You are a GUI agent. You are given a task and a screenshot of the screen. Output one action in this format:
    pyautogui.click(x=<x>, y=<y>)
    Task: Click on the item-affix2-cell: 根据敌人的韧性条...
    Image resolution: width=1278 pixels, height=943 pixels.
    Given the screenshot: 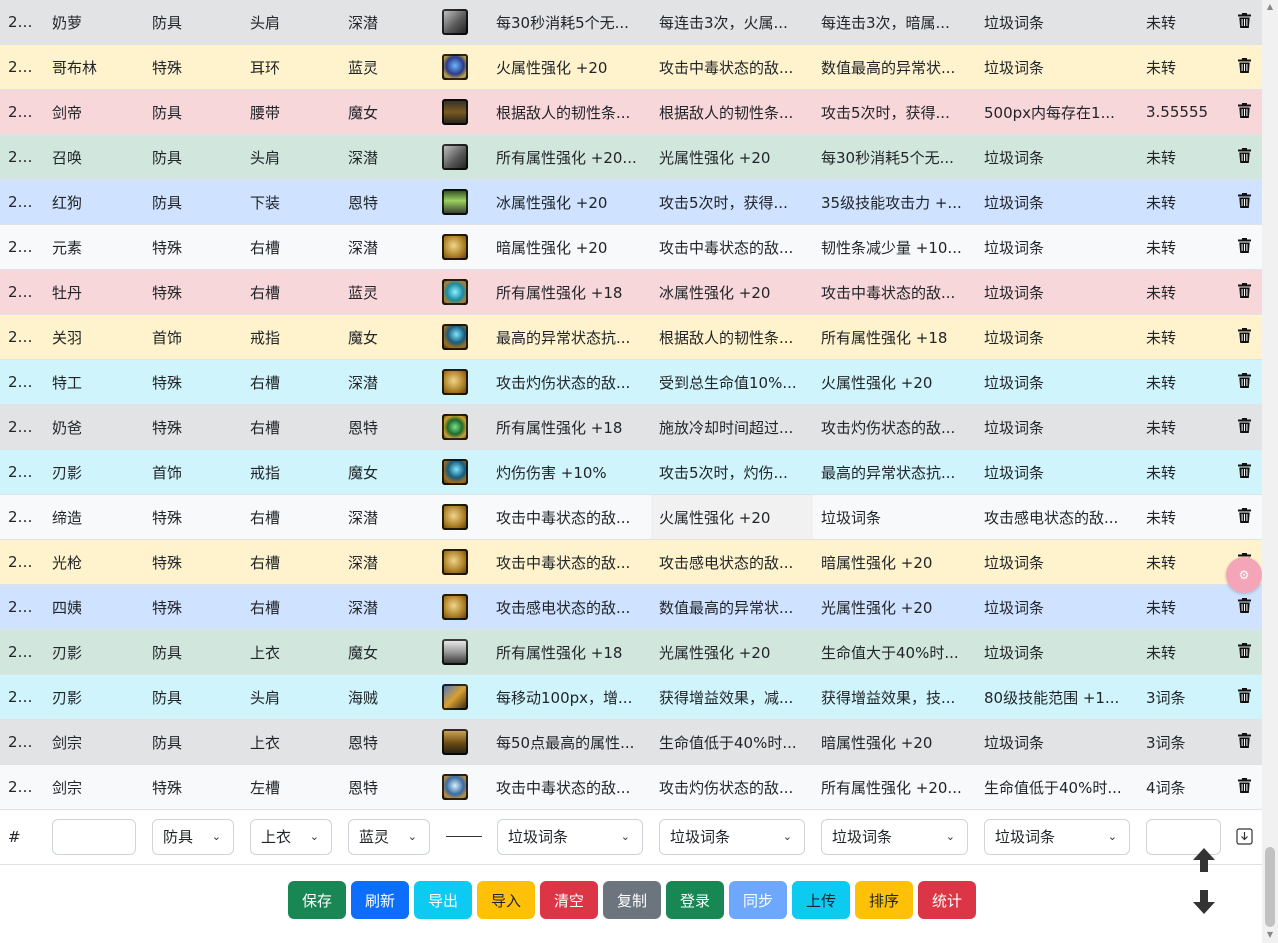 What is the action you would take?
    pyautogui.click(x=732, y=112)
    